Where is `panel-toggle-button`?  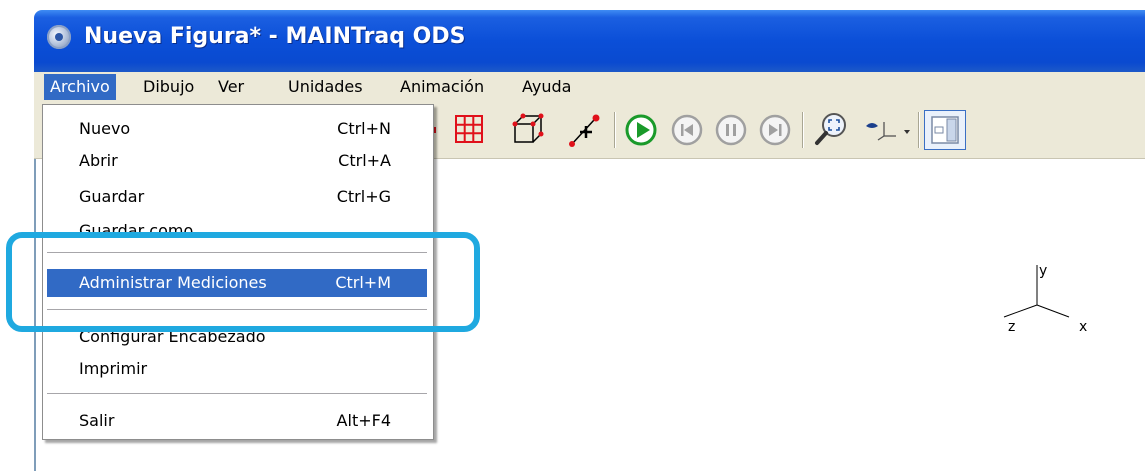 panel-toggle-button is located at coordinates (945, 130).